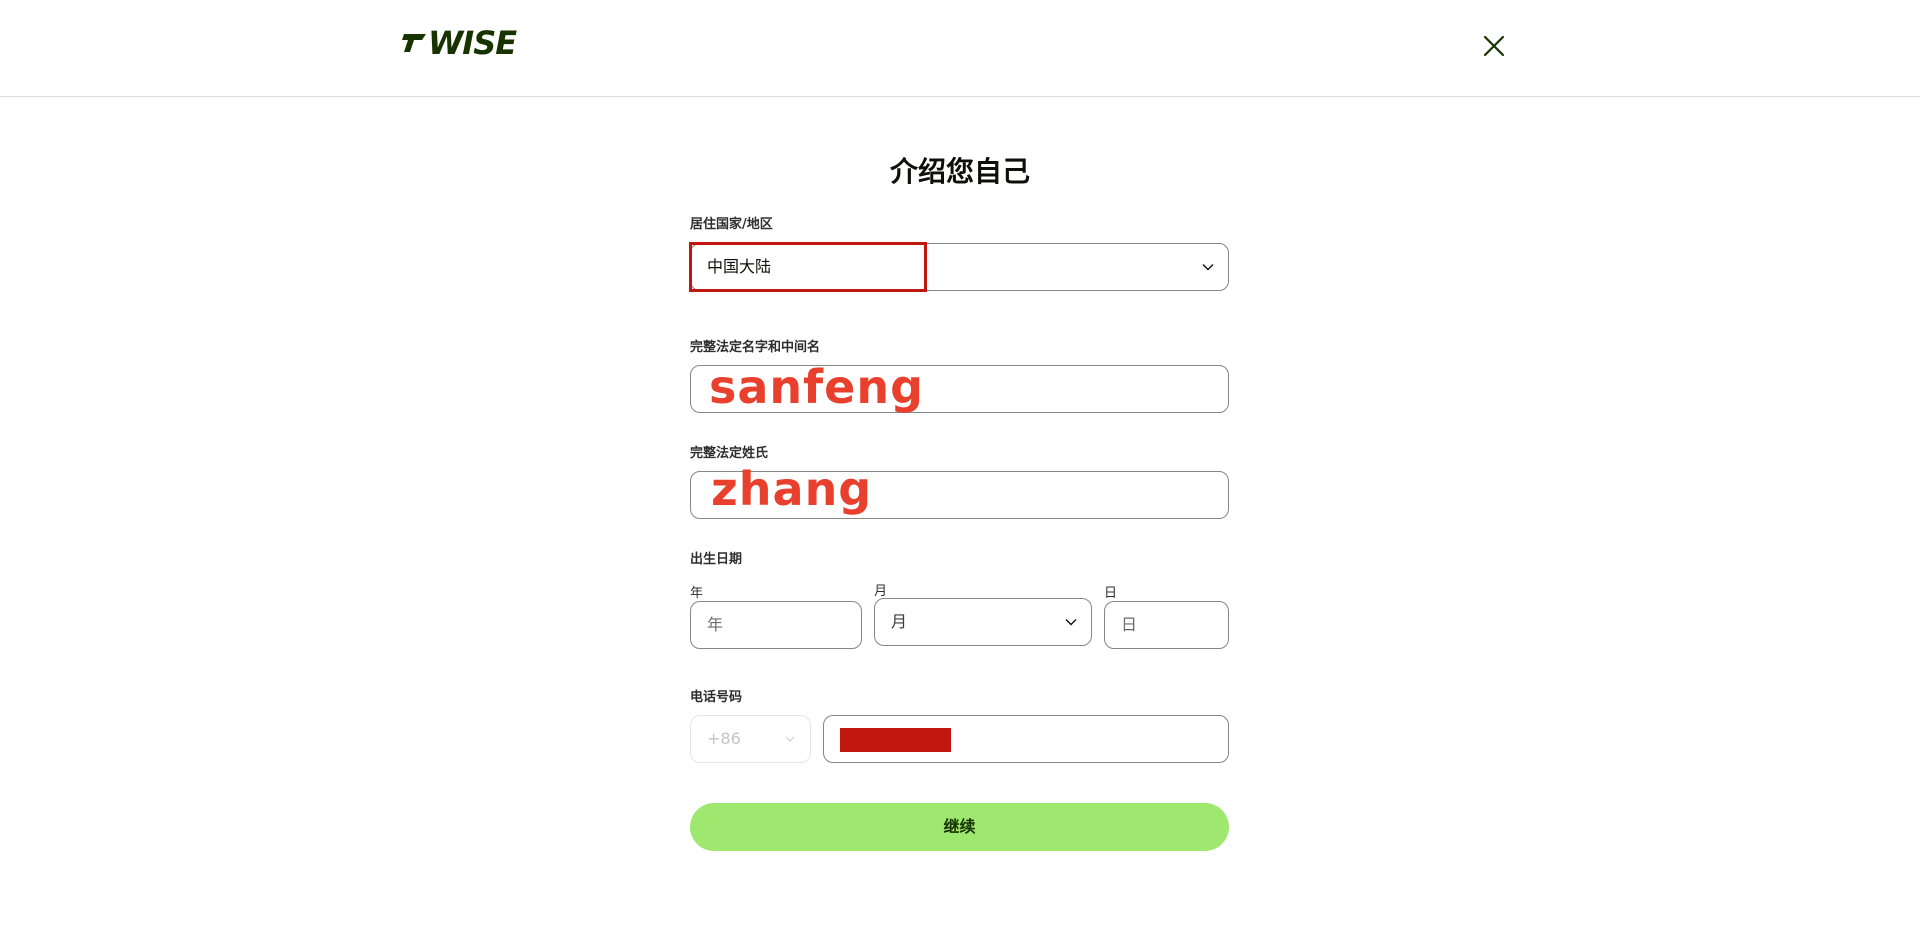 This screenshot has height=926, width=1920. Describe the element at coordinates (1111, 593) in the screenshot. I see `day-label: 日` at that location.